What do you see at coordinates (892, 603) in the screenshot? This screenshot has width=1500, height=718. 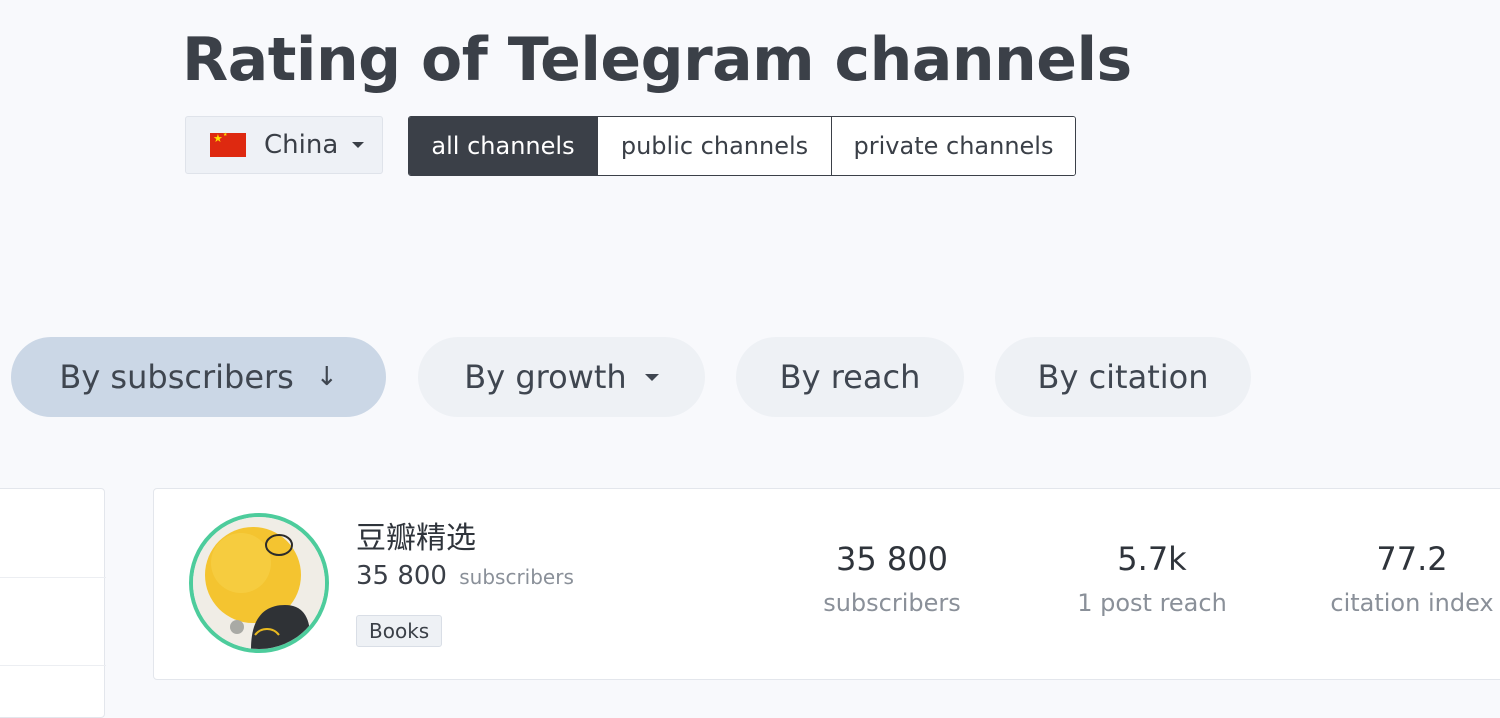 I see `stat-label: subscribers` at bounding box center [892, 603].